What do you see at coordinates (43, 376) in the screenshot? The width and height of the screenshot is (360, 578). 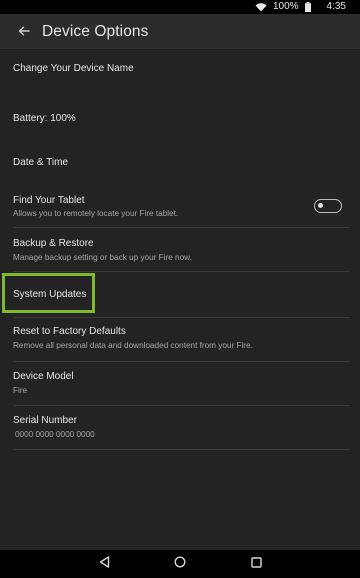 I see `settings-row-title: Device Model` at bounding box center [43, 376].